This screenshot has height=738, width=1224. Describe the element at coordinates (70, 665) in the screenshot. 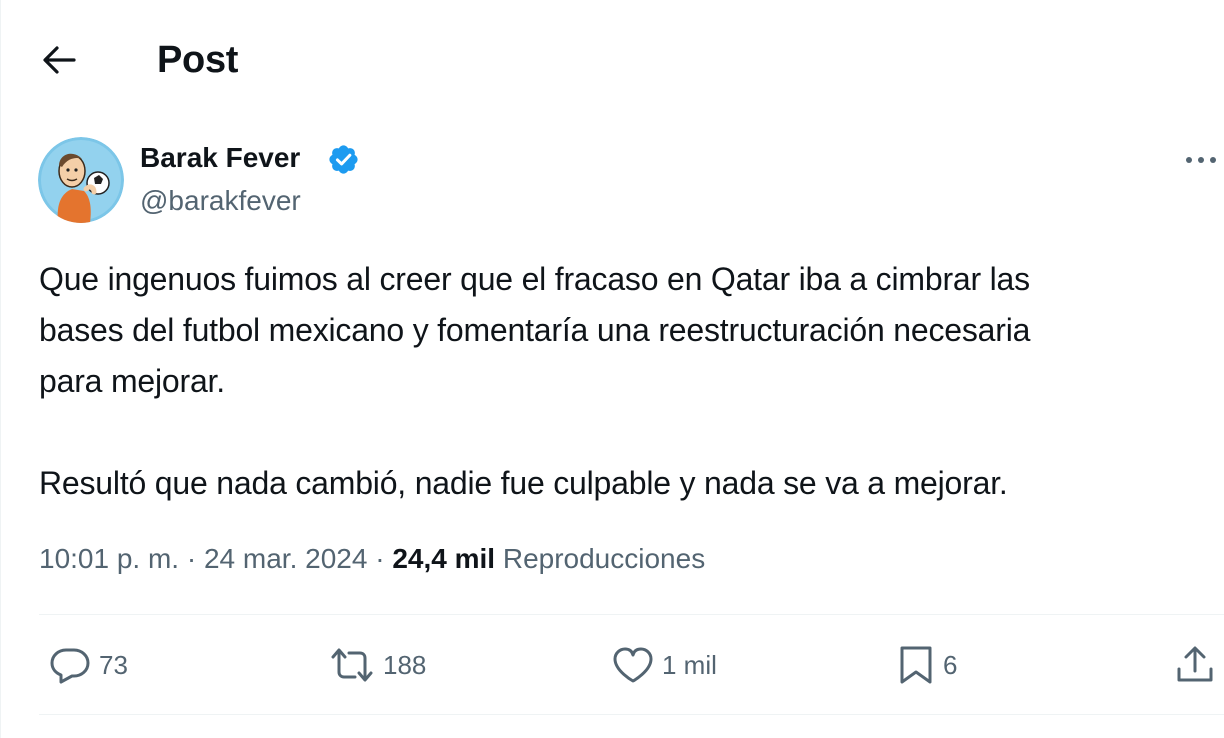

I see `reply-bubble-icon` at that location.